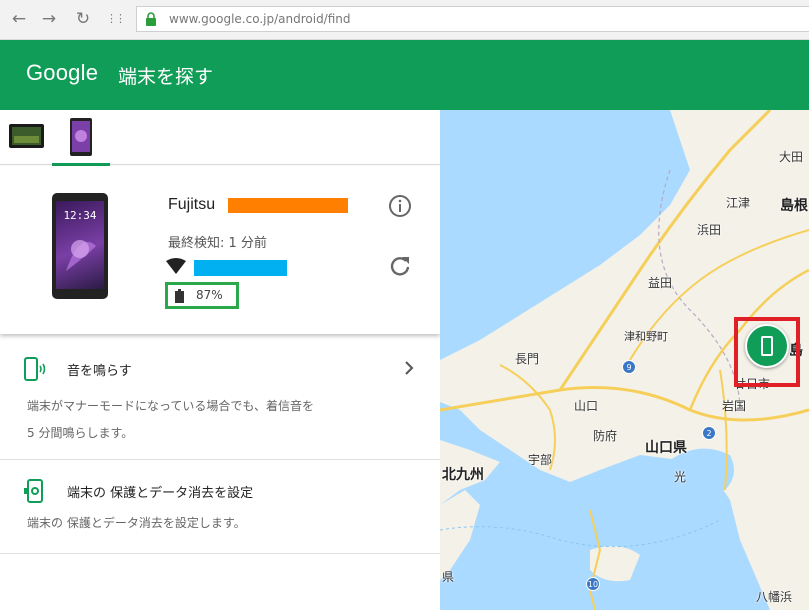 This screenshot has height=610, width=809. Describe the element at coordinates (83, 19) in the screenshot. I see `reload-button: ↻` at that location.